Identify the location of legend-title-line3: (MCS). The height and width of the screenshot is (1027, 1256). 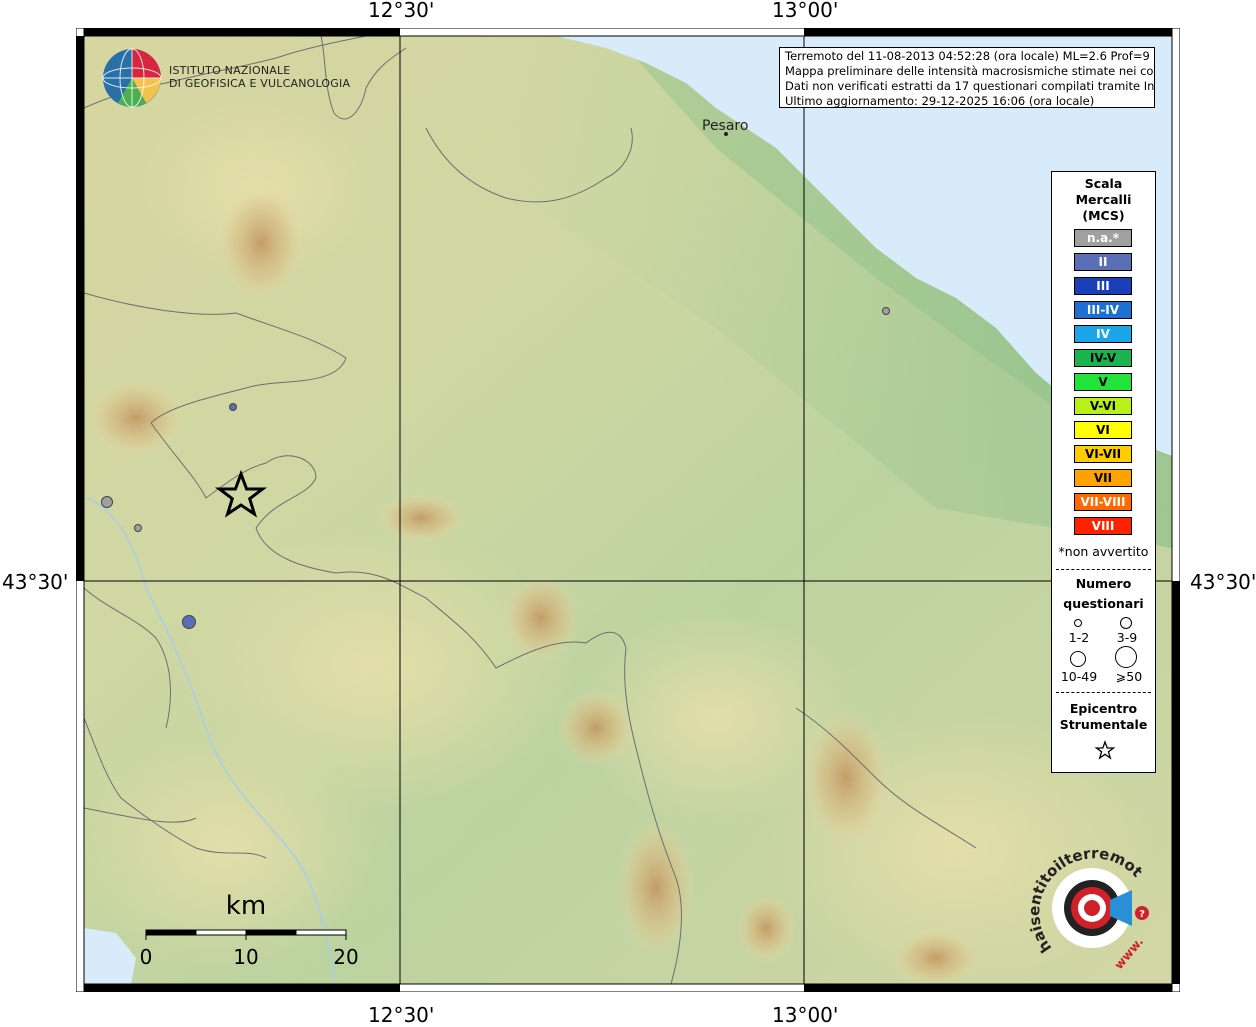
(1103, 215).